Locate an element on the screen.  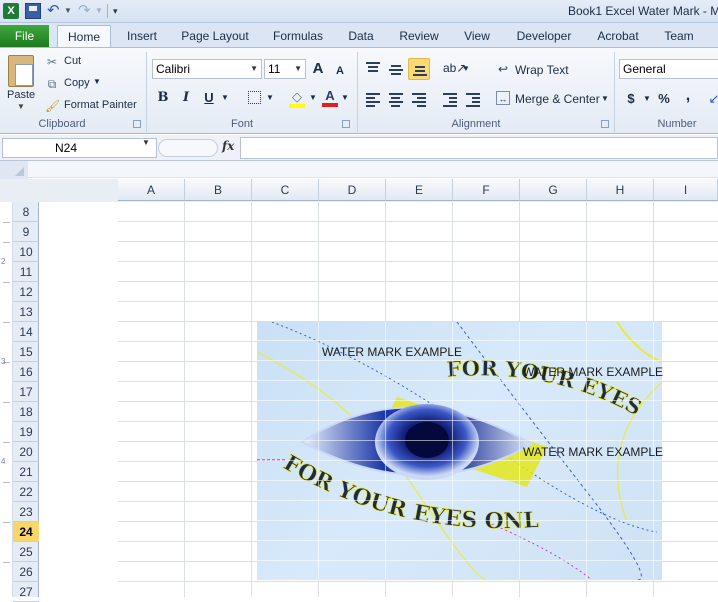
row-header: 20 is located at coordinates (26, 452).